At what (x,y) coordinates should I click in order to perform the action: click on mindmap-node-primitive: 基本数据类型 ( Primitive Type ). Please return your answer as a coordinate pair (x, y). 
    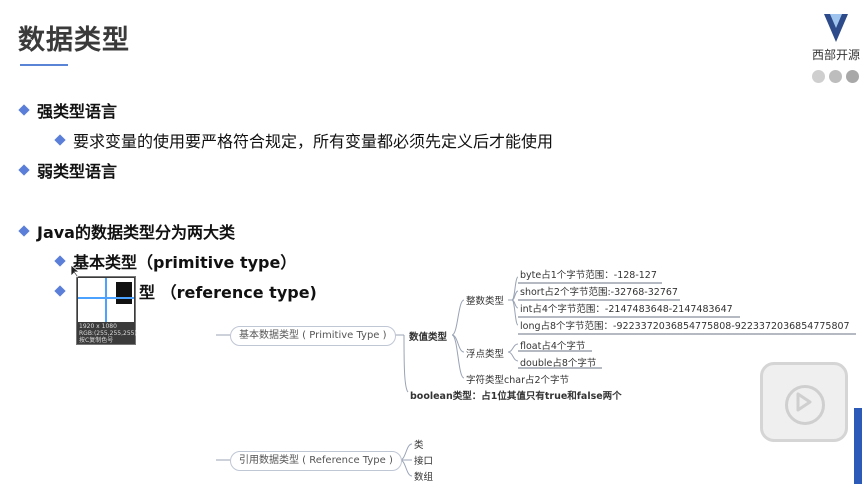
    Looking at the image, I should click on (313, 336).